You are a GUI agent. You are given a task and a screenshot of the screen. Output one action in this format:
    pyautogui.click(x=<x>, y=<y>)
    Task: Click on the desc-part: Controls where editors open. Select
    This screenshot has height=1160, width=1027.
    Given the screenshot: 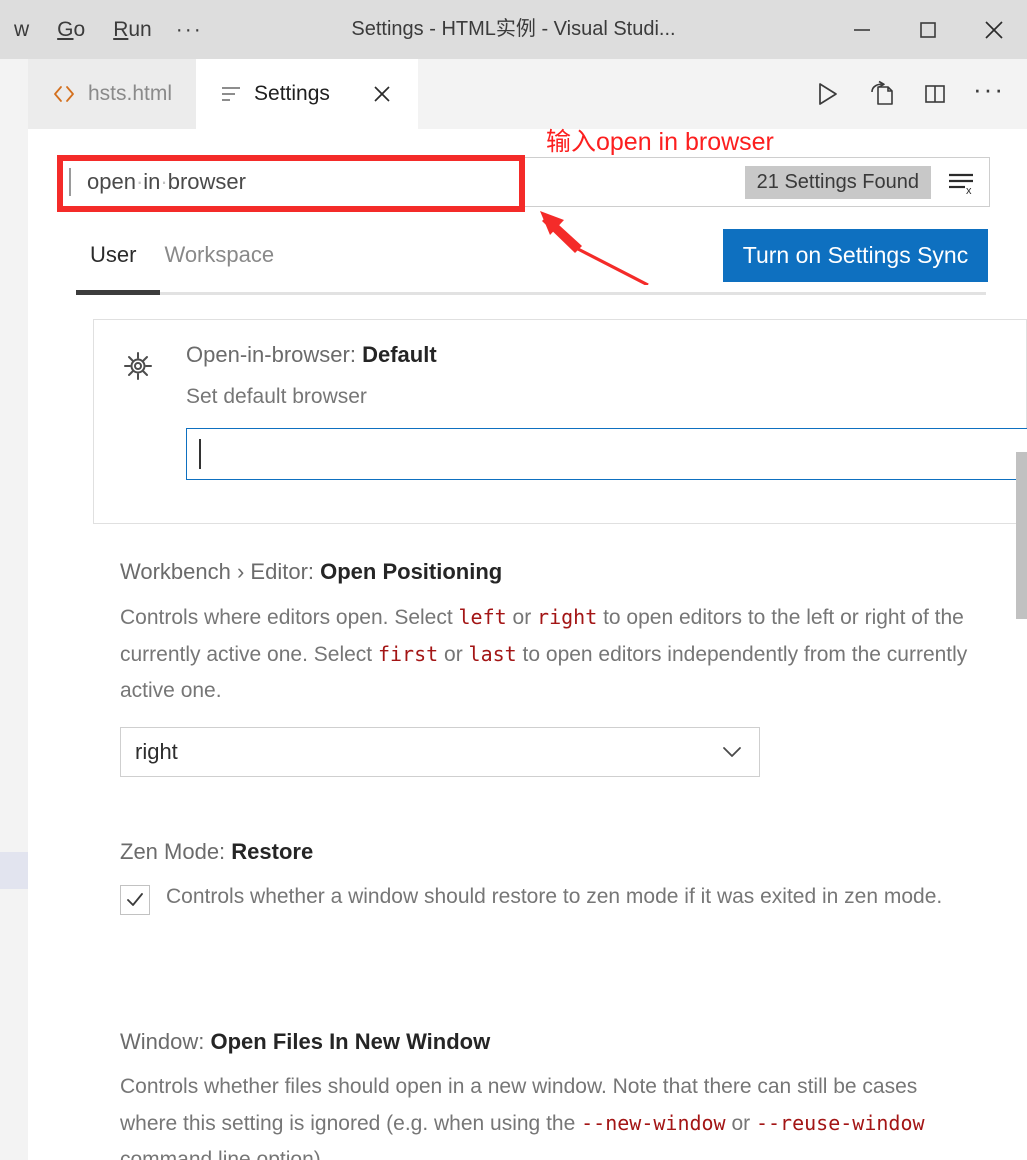 What is the action you would take?
    pyautogui.click(x=289, y=617)
    